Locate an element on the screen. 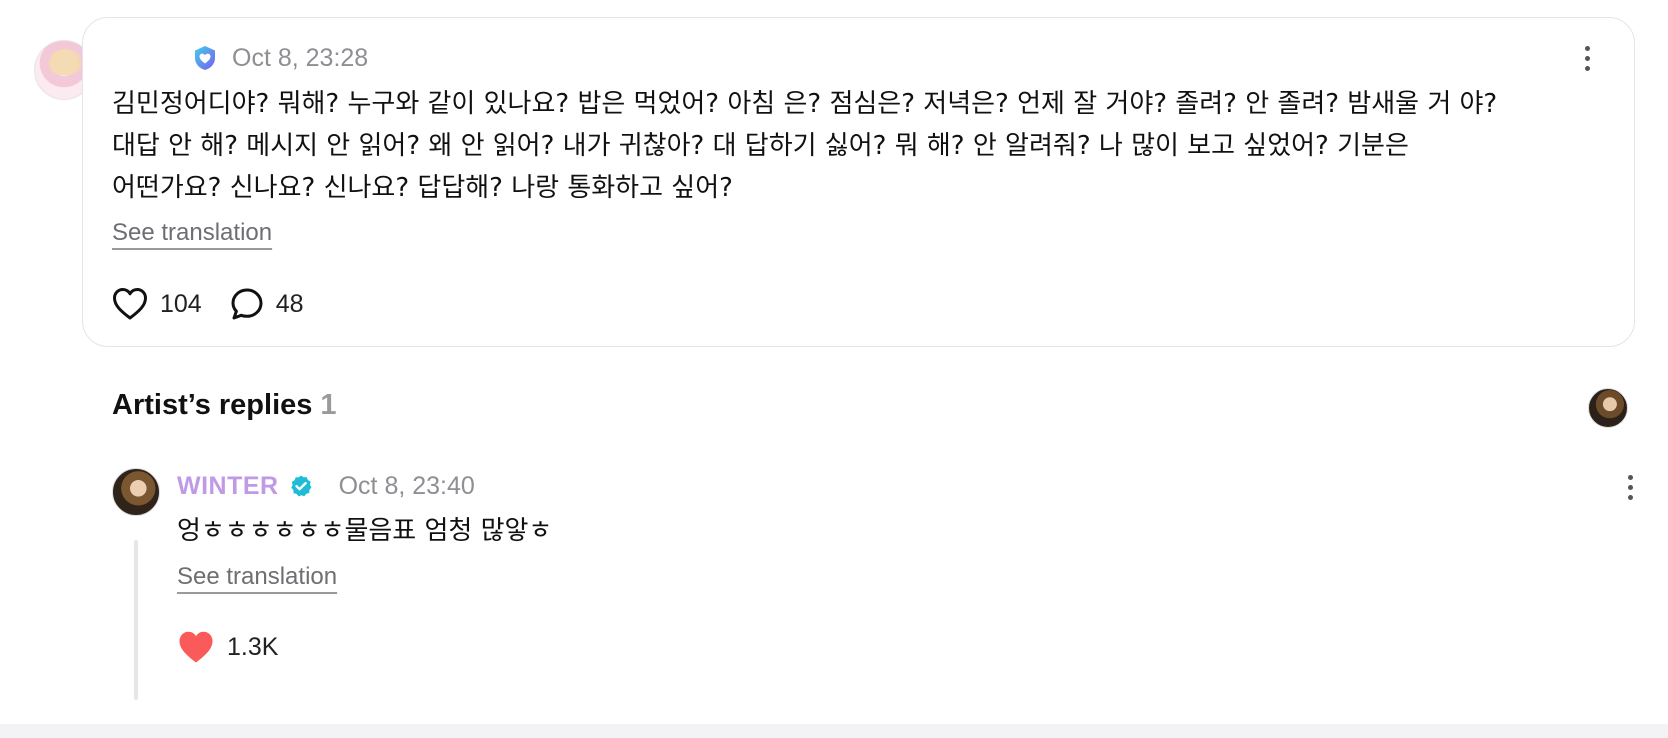 The width and height of the screenshot is (1668, 738). comment-count: 48 is located at coordinates (289, 303).